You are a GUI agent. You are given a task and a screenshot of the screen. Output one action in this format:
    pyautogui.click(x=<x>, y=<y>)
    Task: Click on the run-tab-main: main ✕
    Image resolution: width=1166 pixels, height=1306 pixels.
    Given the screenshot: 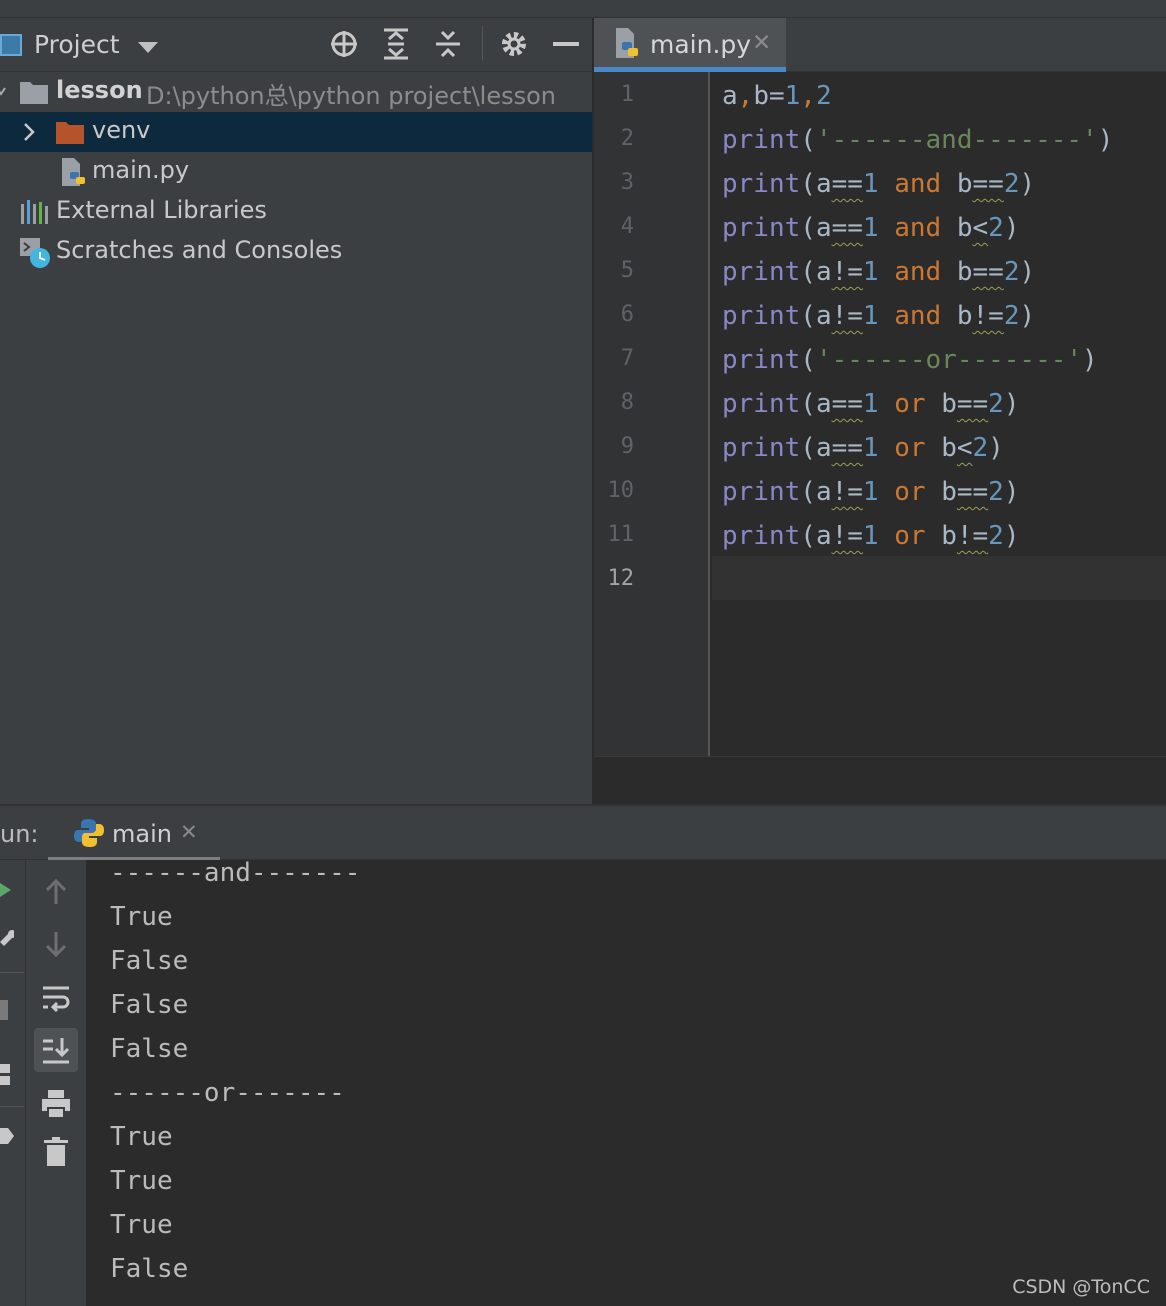 What is the action you would take?
    pyautogui.click(x=134, y=834)
    